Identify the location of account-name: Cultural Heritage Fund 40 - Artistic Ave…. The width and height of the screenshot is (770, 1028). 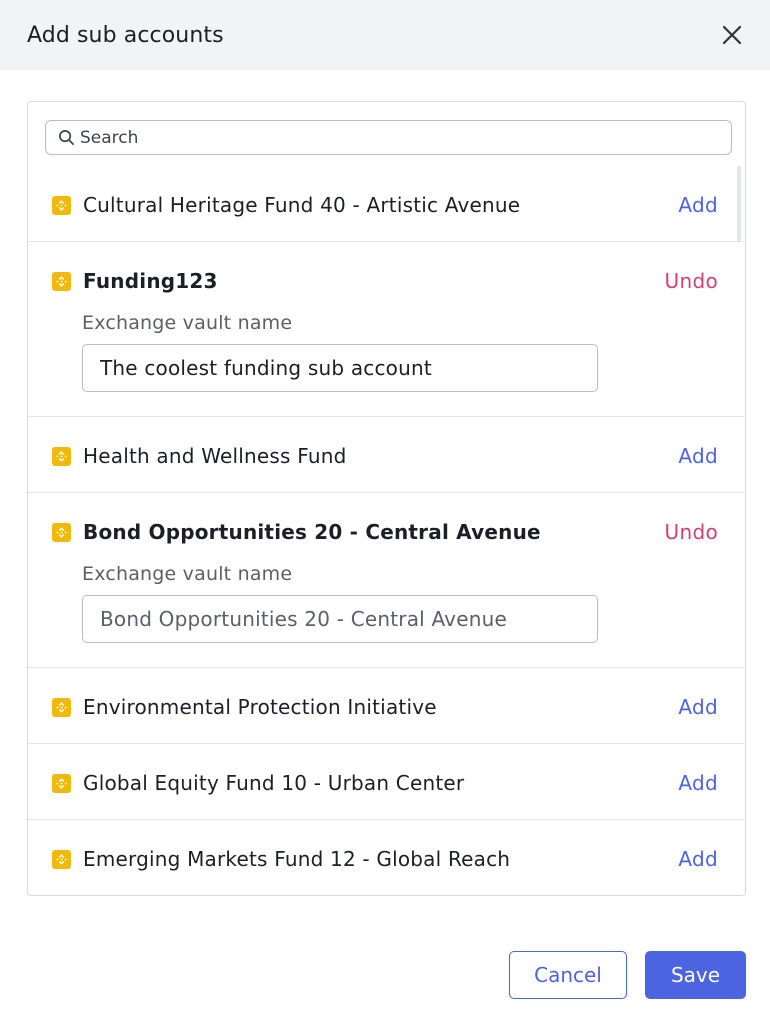
(302, 205).